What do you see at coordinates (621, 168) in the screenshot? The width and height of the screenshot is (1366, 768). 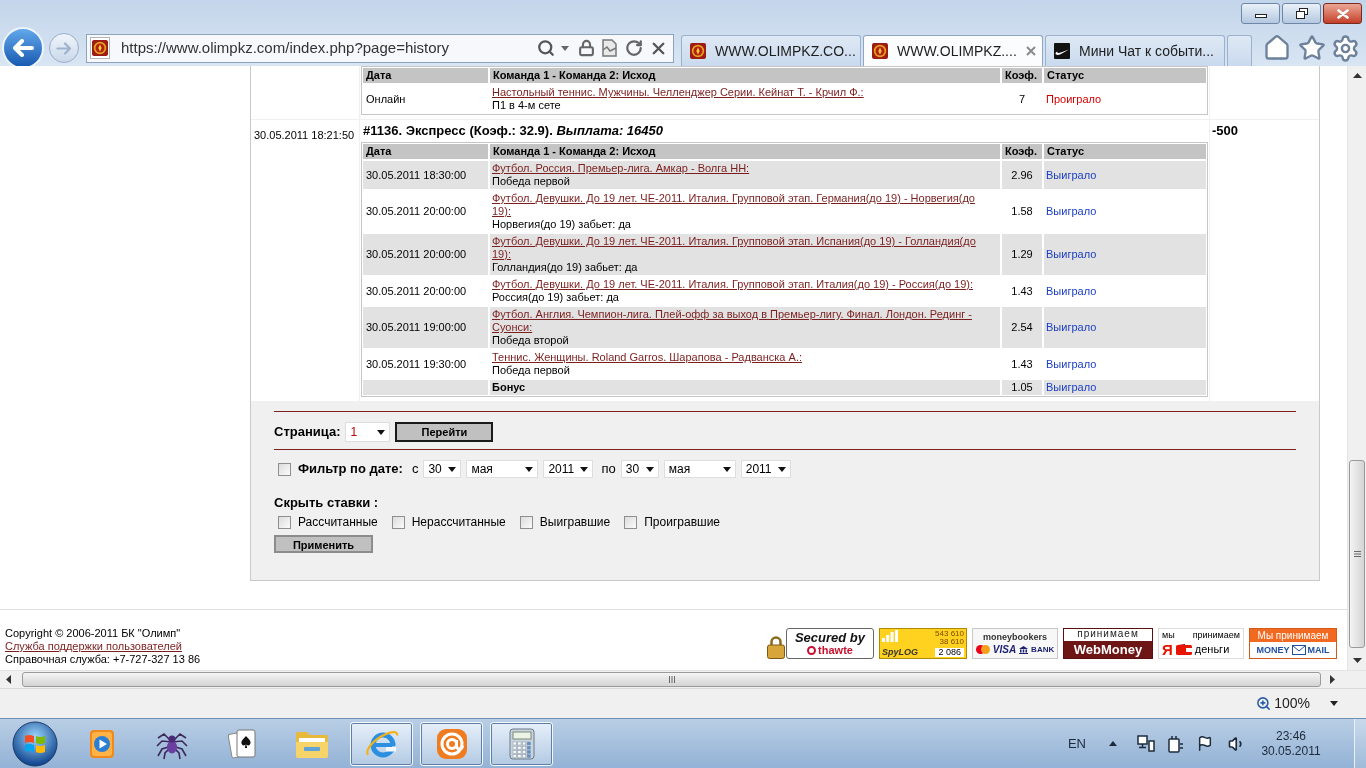 I see `event-link: Футбол. Россия. Премьер-лига. Амкар - Волга НН:` at bounding box center [621, 168].